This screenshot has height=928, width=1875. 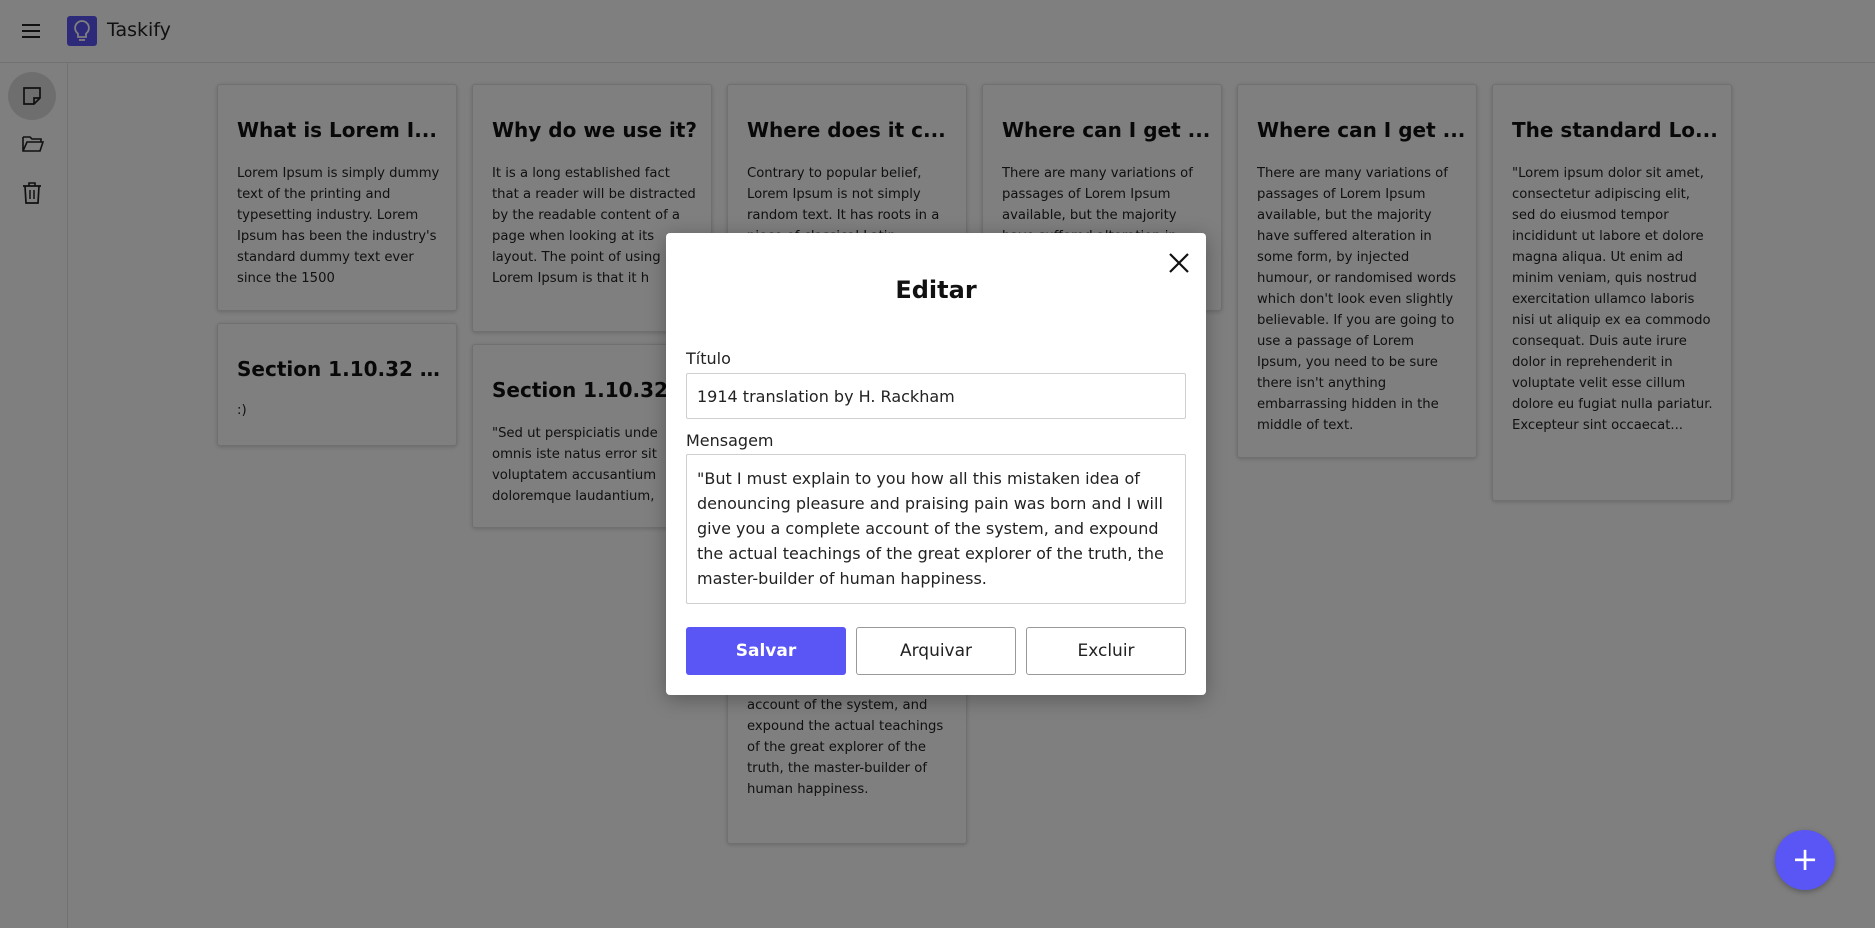 I want to click on archive-button: Arquivar, so click(x=936, y=651).